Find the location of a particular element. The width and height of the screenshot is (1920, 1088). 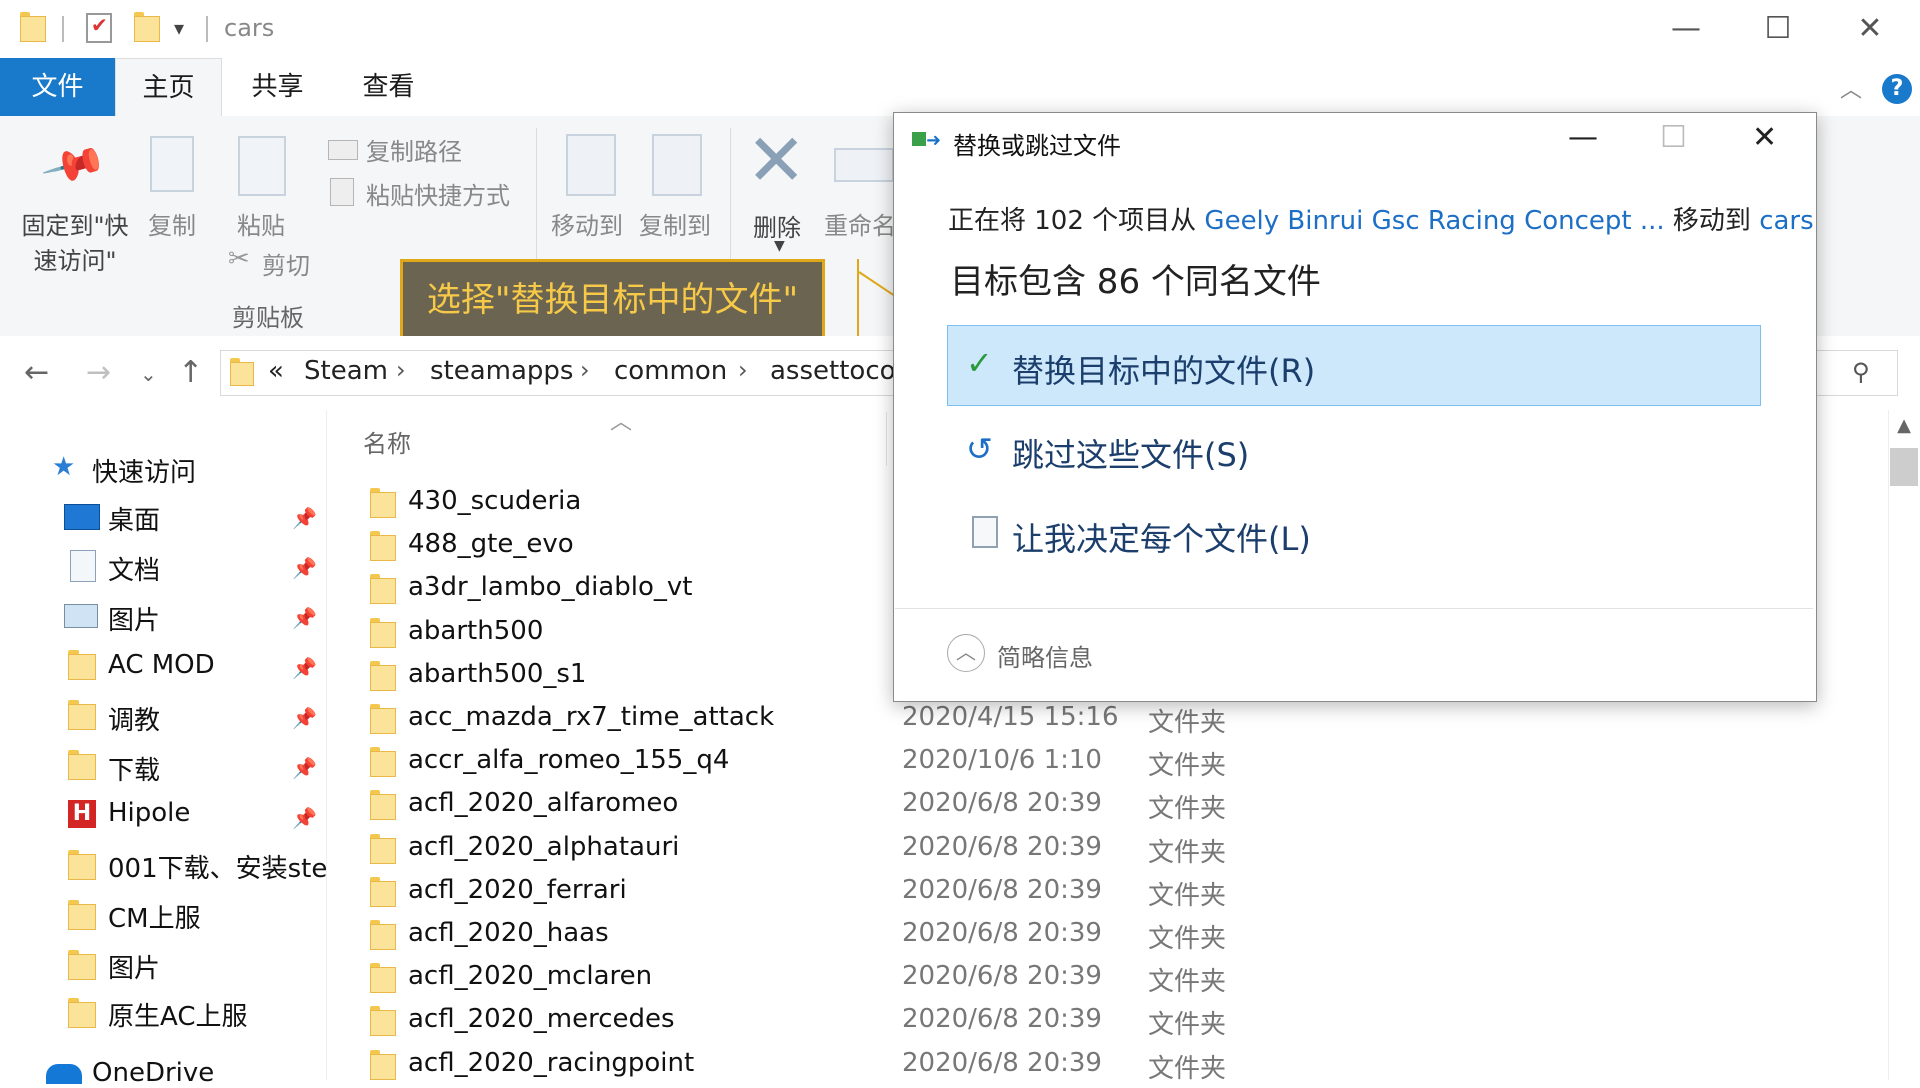

nav-item-ac-mod: AC MOD is located at coordinates (161, 665).